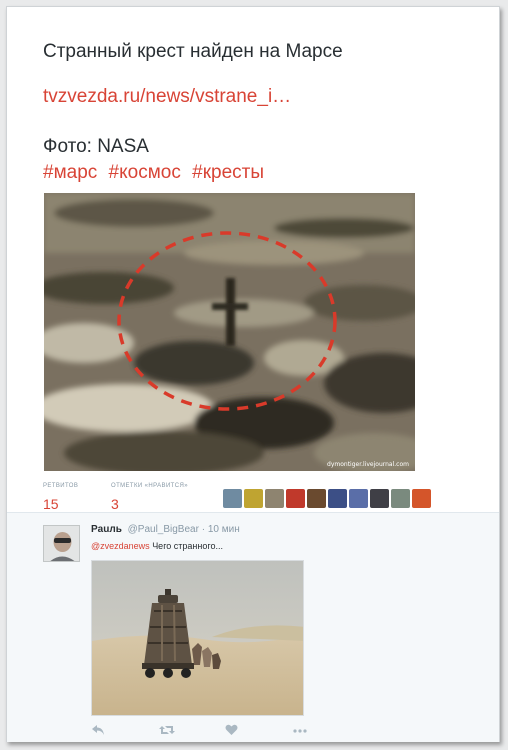 This screenshot has width=508, height=750. I want to click on retweets-stat: РЕТВИТОВ 15, so click(60, 497).